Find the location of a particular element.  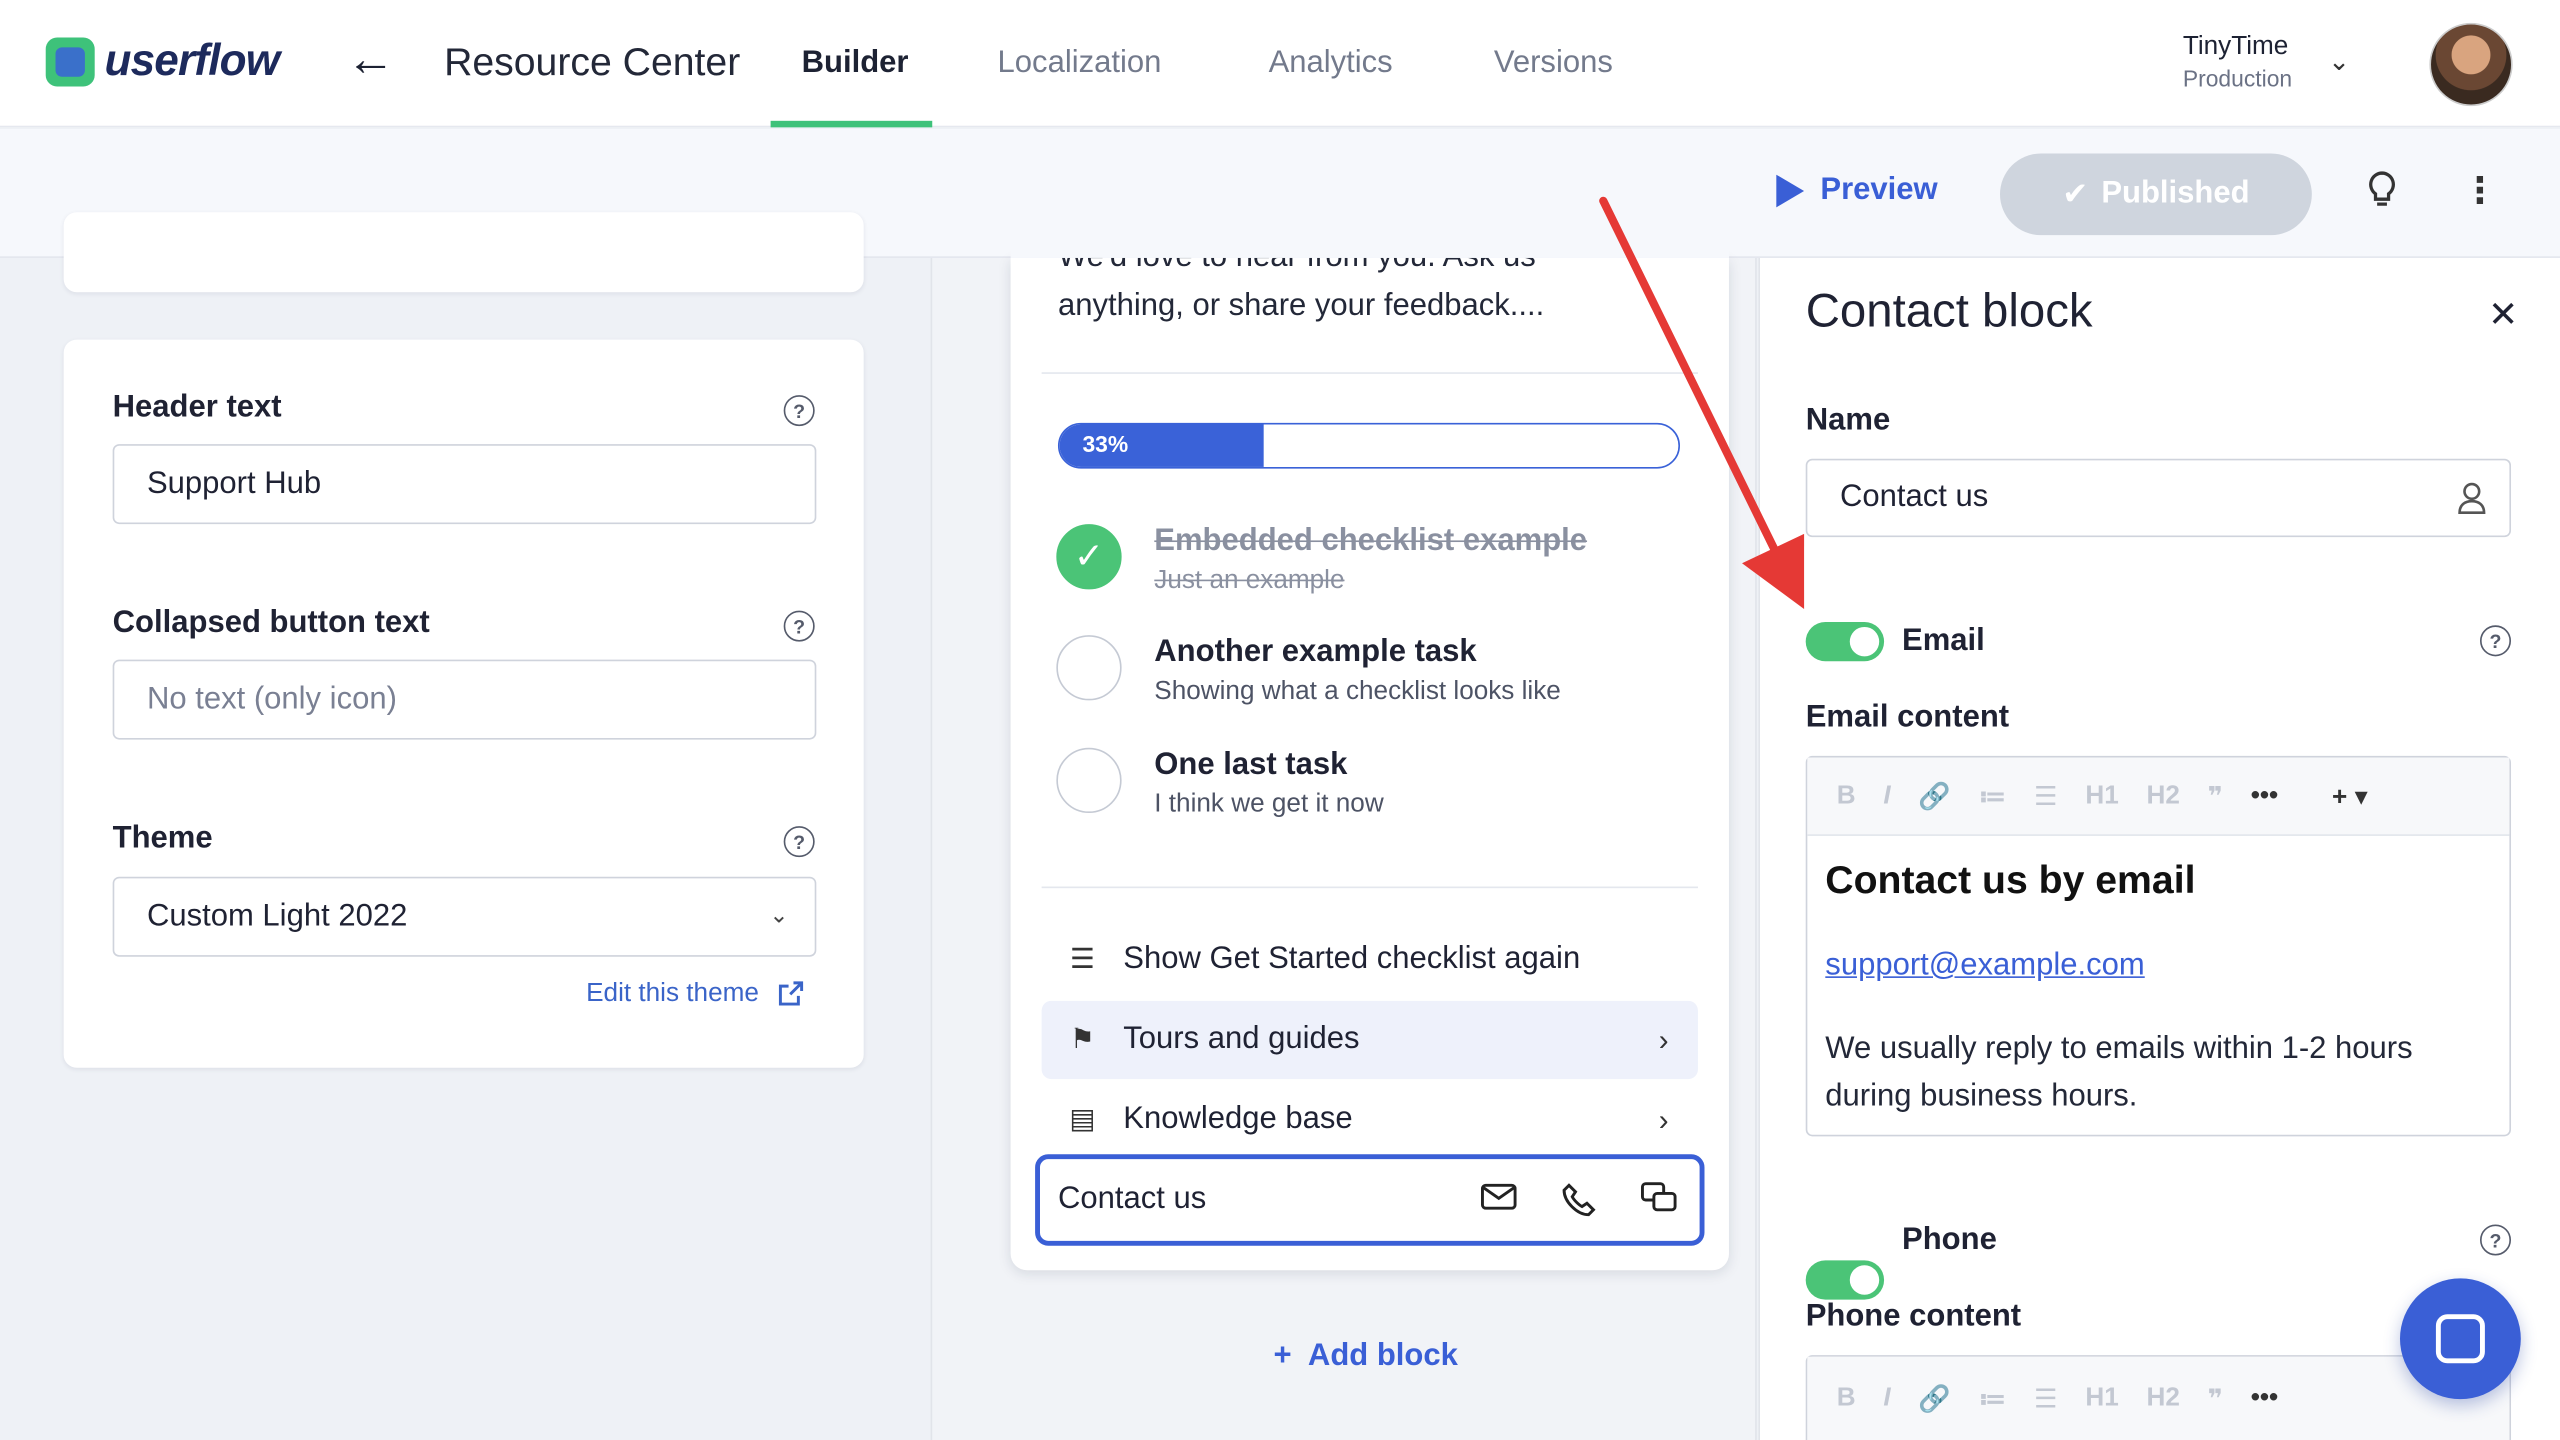

phone-content-editor: B I 🔗 ≔ ☰ H1 H2 ❞ ••• is located at coordinates (2158, 1397).